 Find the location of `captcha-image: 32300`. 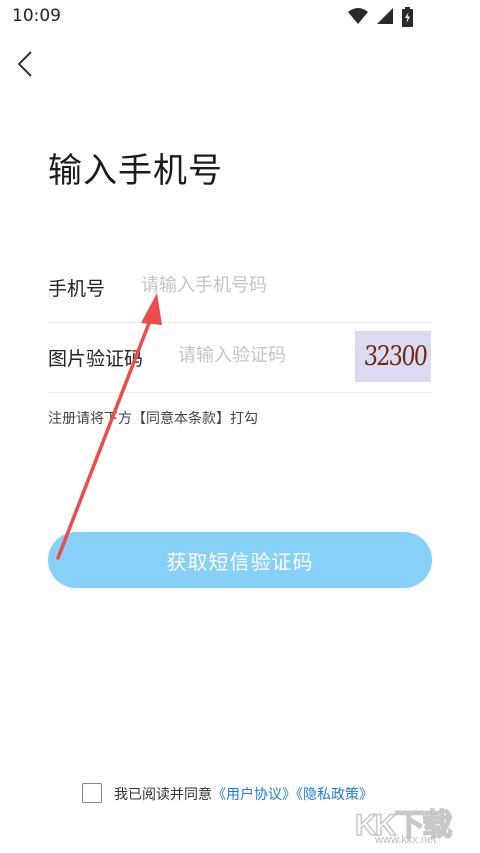

captcha-image: 32300 is located at coordinates (393, 356).